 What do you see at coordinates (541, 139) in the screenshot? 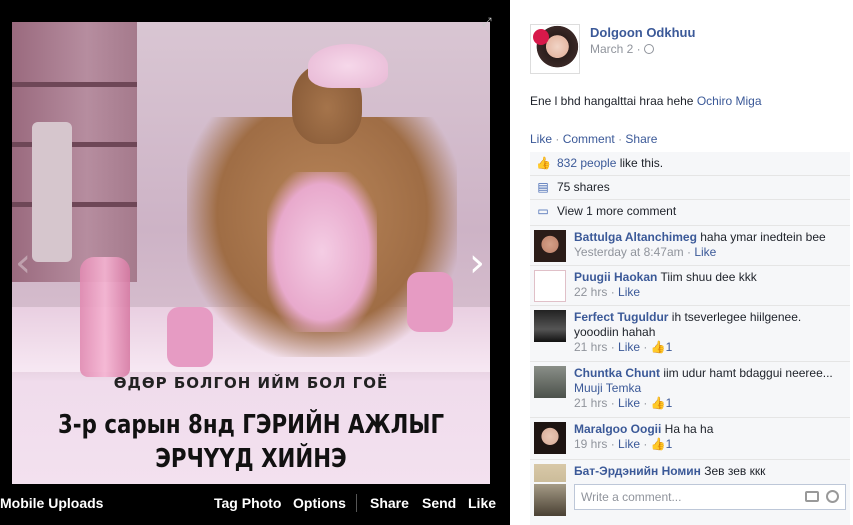
I see `like-action: Like` at bounding box center [541, 139].